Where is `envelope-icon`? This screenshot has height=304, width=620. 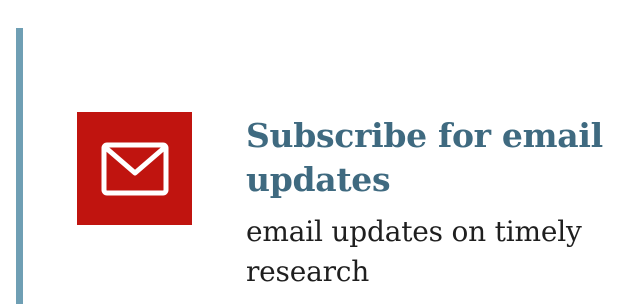
envelope-icon is located at coordinates (134, 168).